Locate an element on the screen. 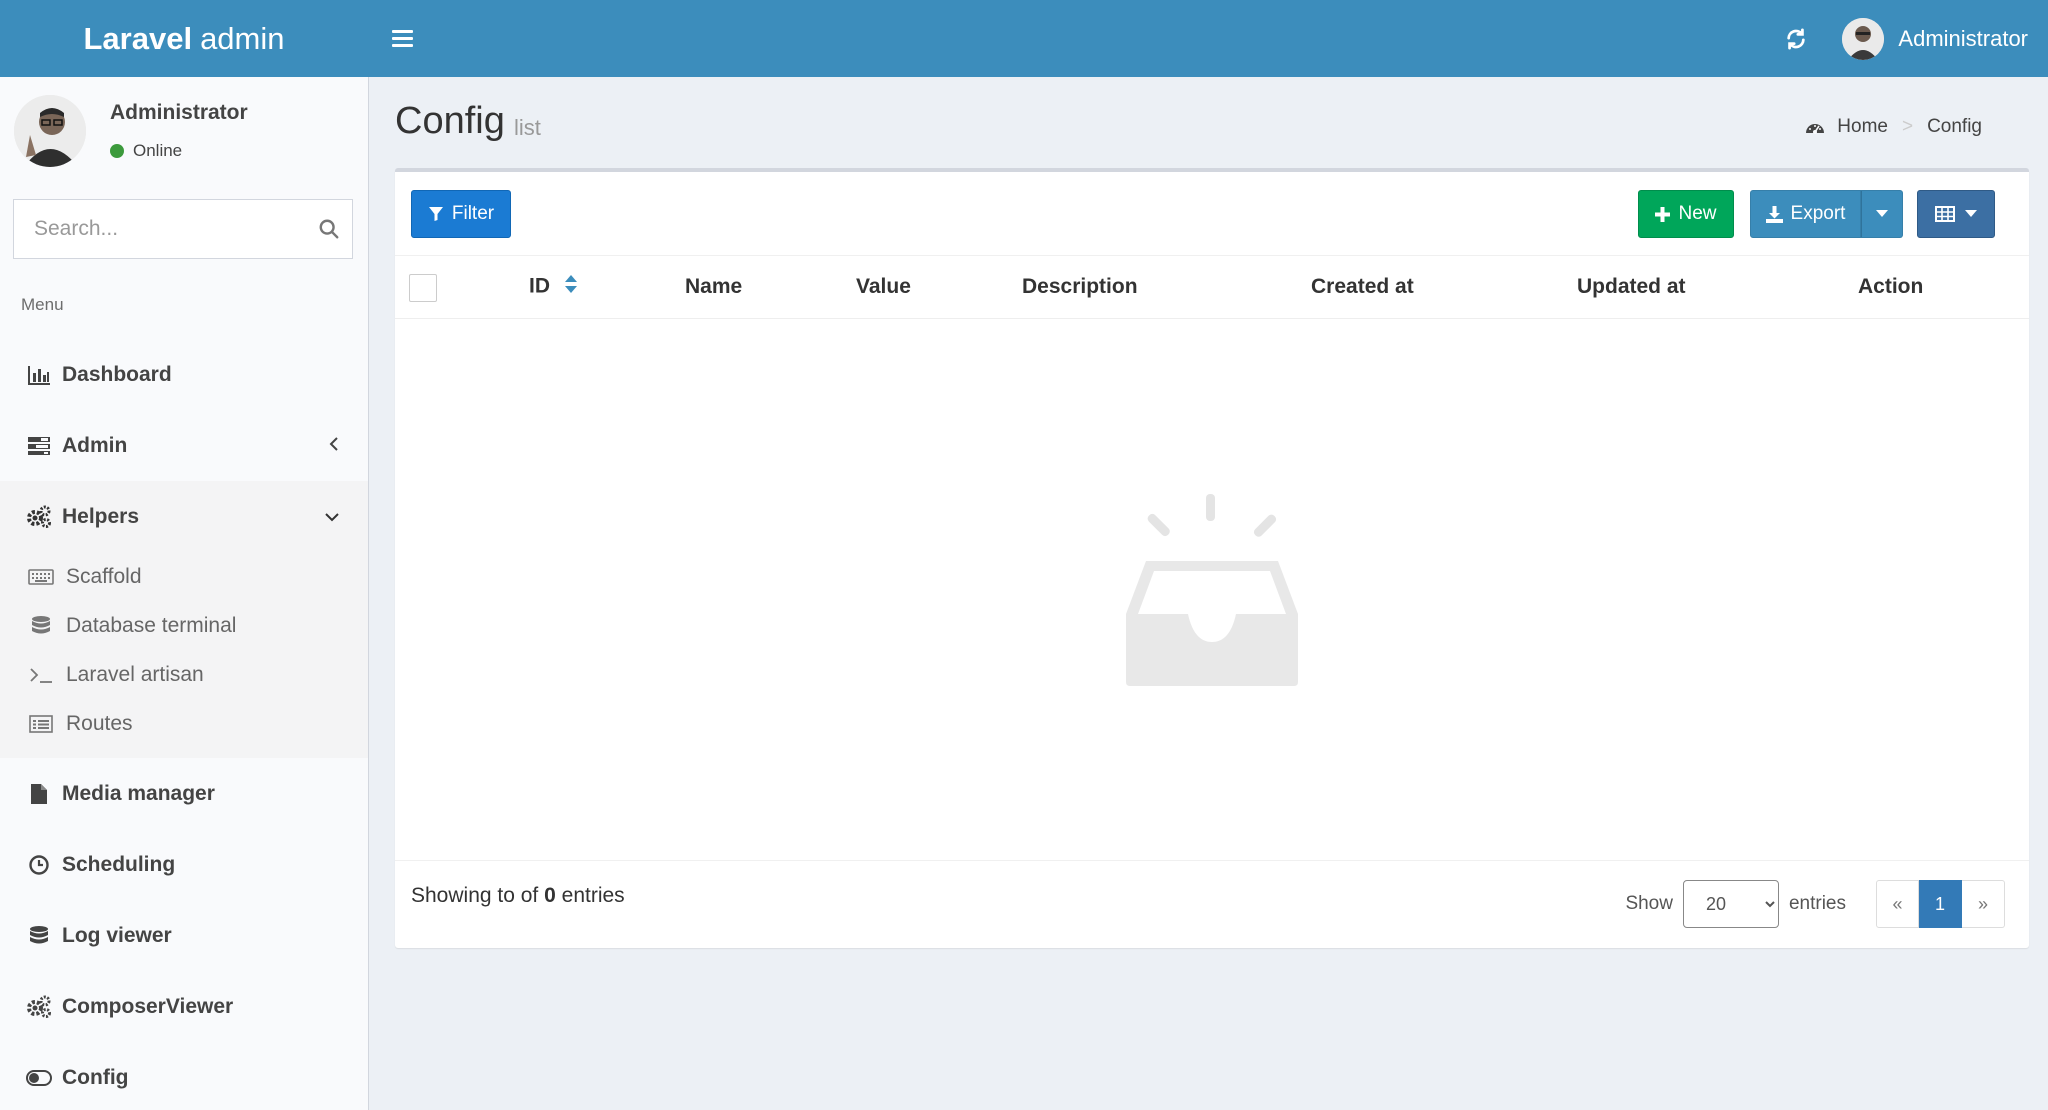  new-button: New is located at coordinates (1686, 214).